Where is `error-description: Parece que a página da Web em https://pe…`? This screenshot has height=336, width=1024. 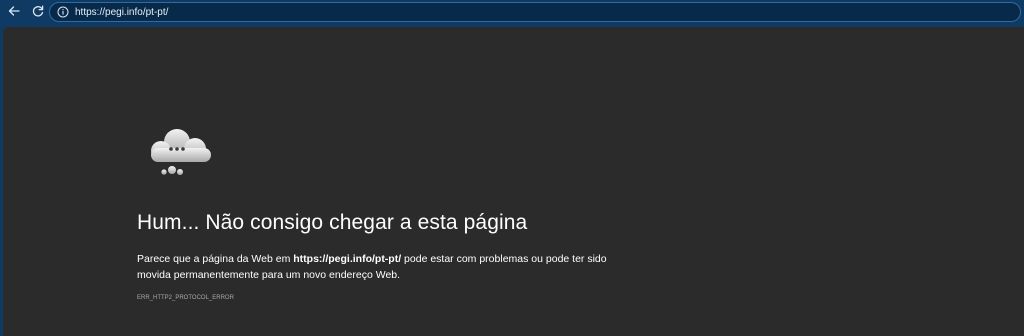 error-description: Parece que a página da Web em https://pe… is located at coordinates (372, 267).